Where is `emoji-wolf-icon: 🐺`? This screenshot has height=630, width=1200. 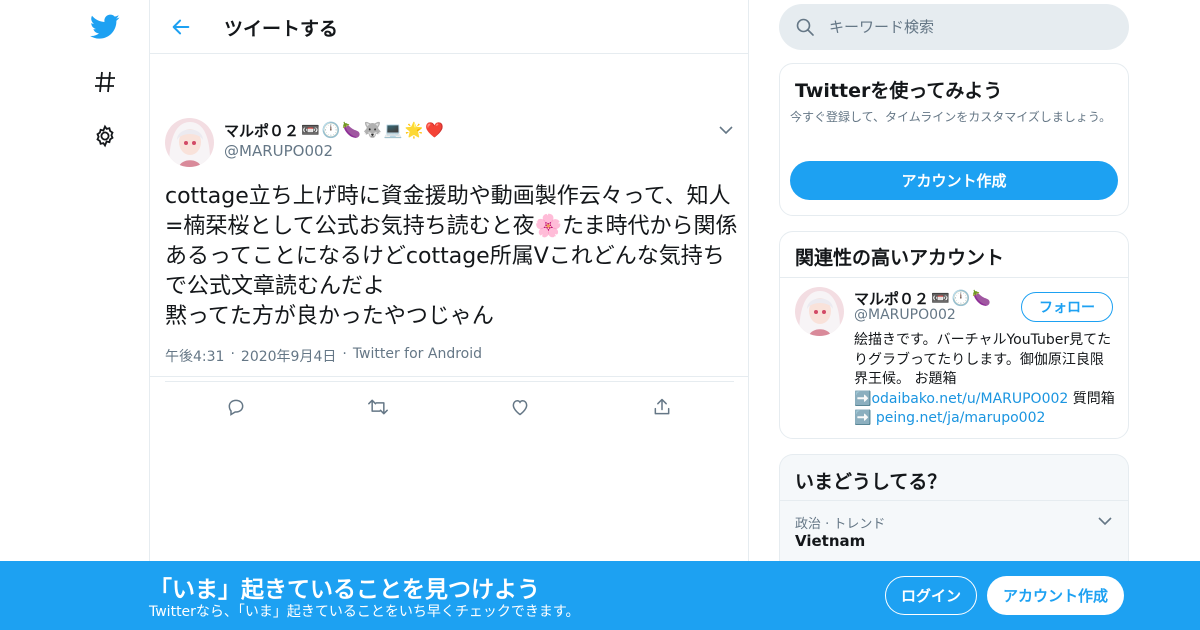 emoji-wolf-icon: 🐺 is located at coordinates (372, 130).